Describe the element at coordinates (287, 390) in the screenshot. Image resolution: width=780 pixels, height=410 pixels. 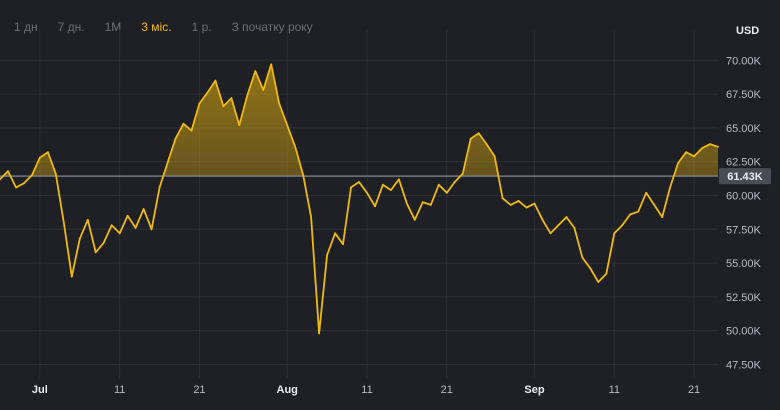
I see `x-tick-label: Aug` at that location.